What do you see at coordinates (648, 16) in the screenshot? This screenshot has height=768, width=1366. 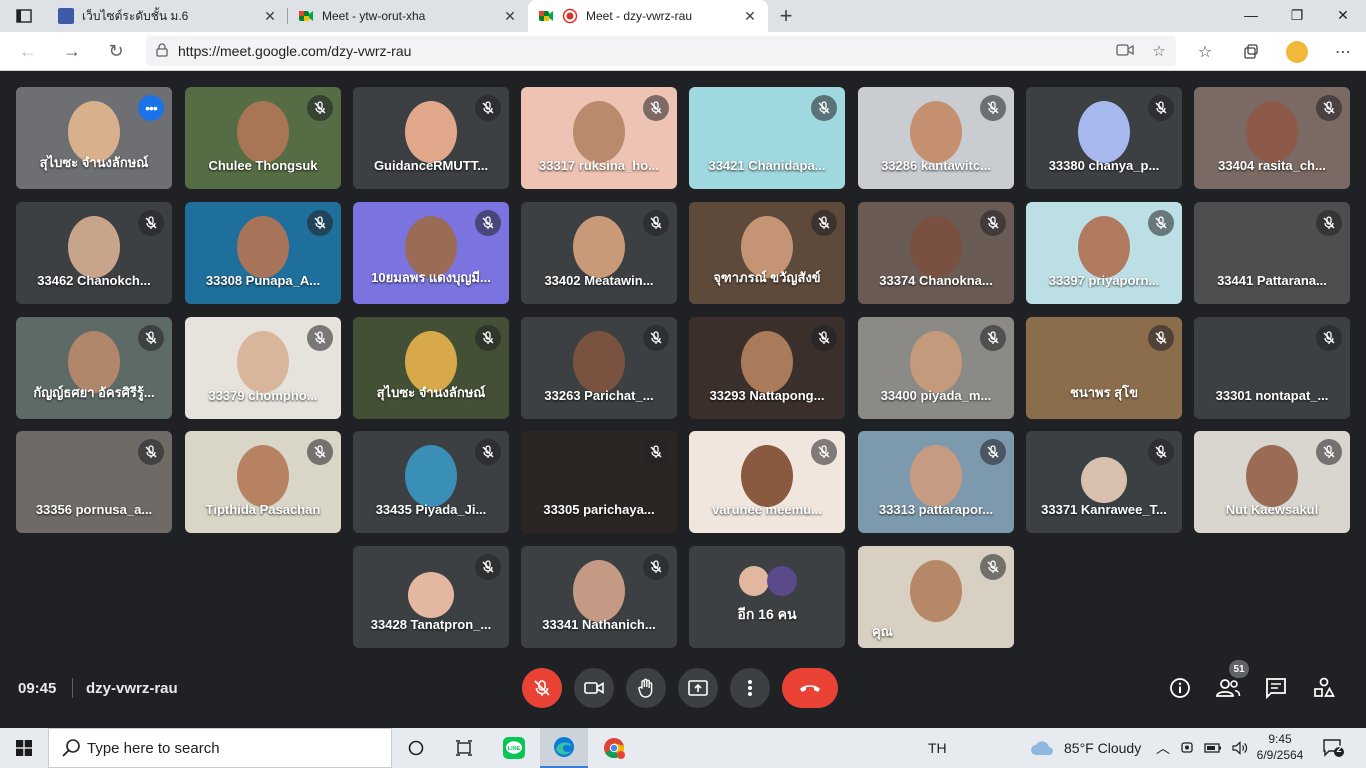 I see `browser-tab-3: Meet - dzy-vwrz-rau ✕` at bounding box center [648, 16].